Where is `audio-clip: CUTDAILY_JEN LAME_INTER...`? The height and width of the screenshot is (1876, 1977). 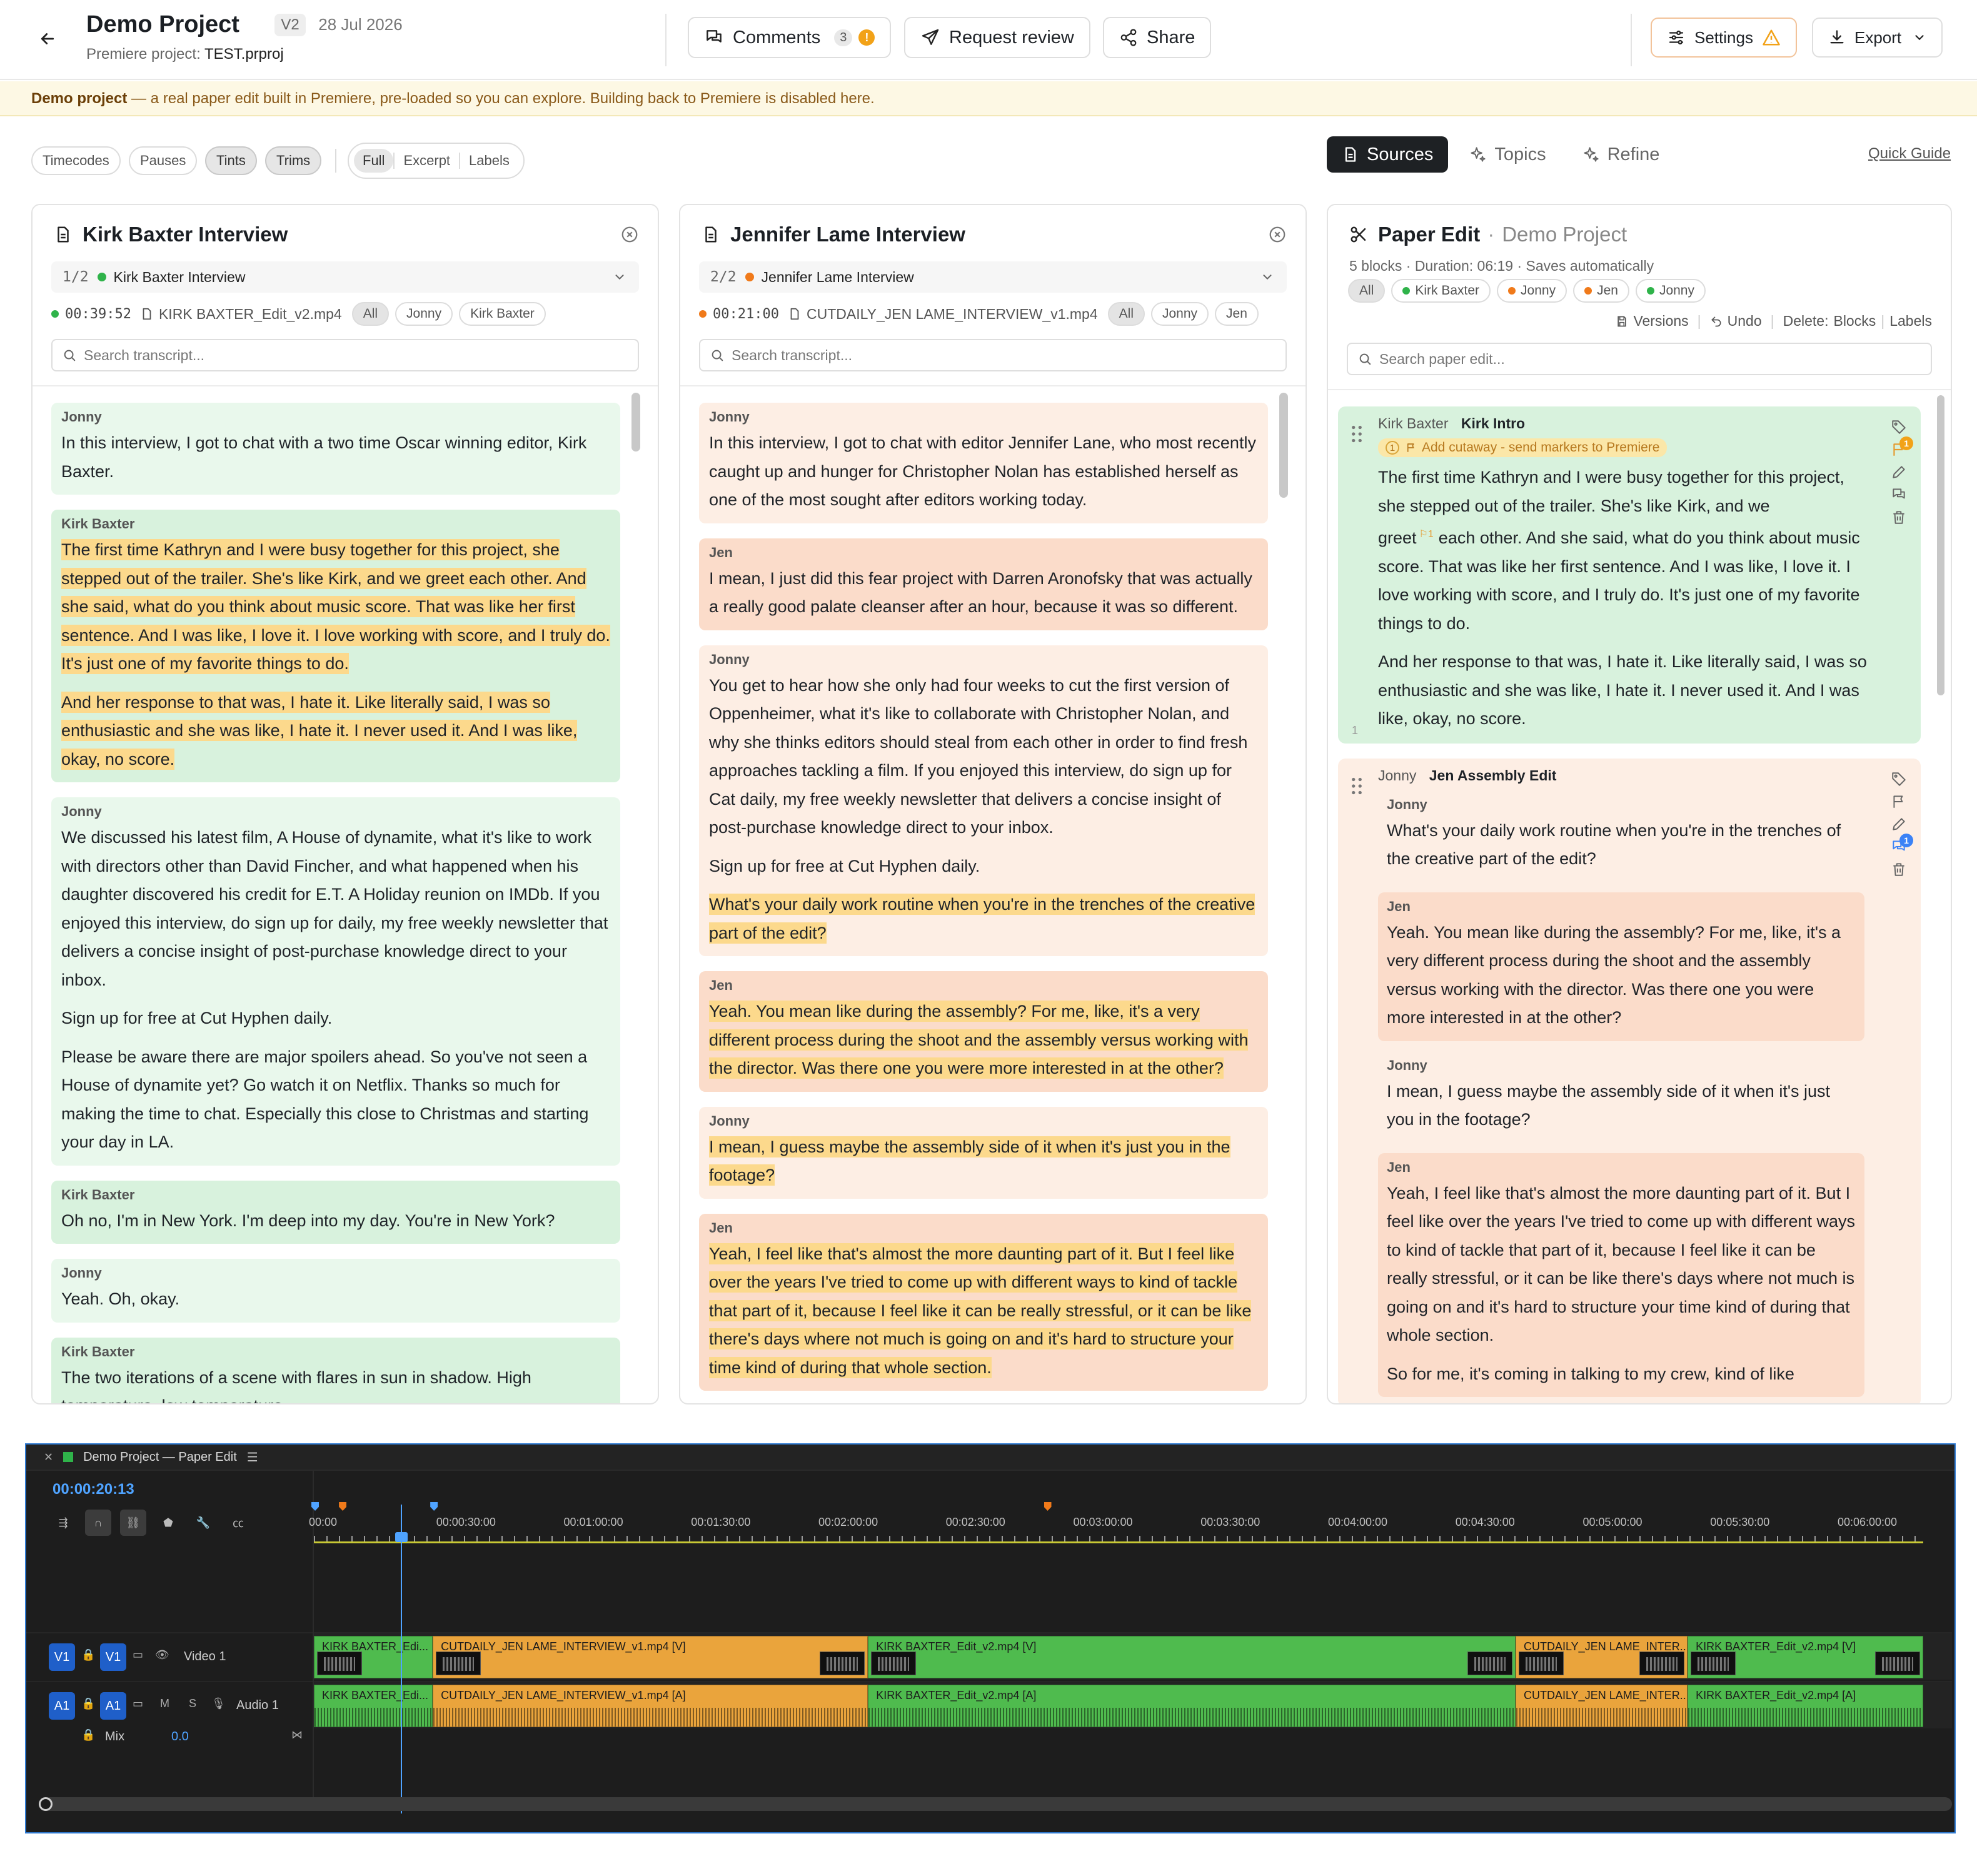 audio-clip: CUTDAILY_JEN LAME_INTER... is located at coordinates (1602, 1706).